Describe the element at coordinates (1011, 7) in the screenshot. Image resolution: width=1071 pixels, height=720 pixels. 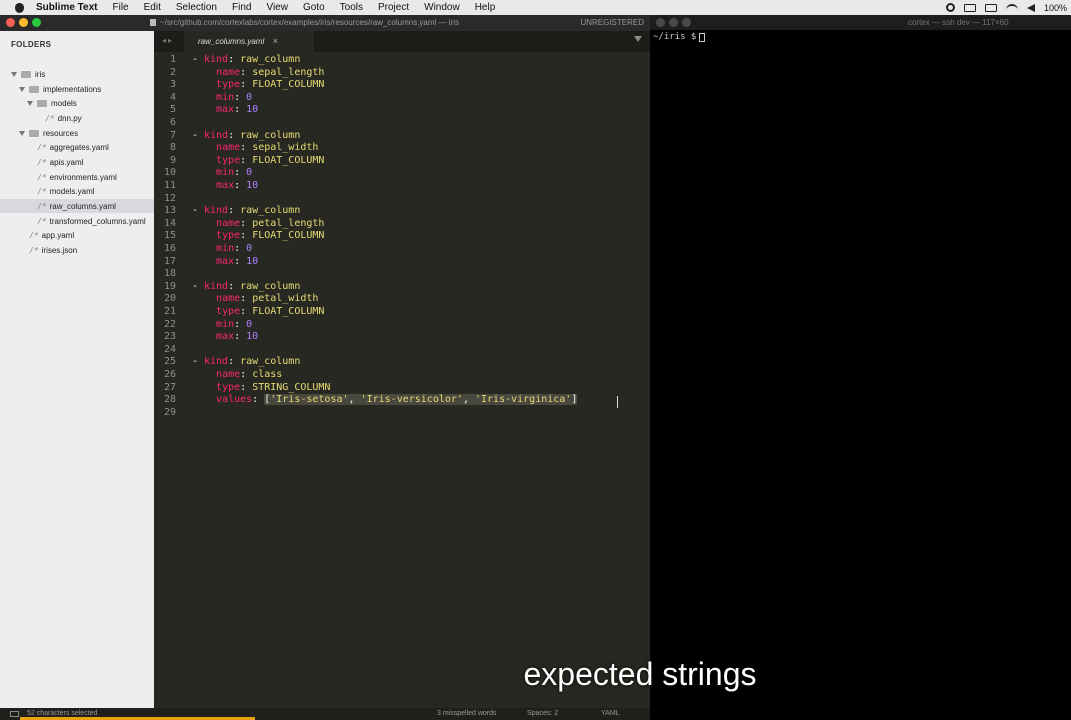
I see `wifi-icon` at that location.